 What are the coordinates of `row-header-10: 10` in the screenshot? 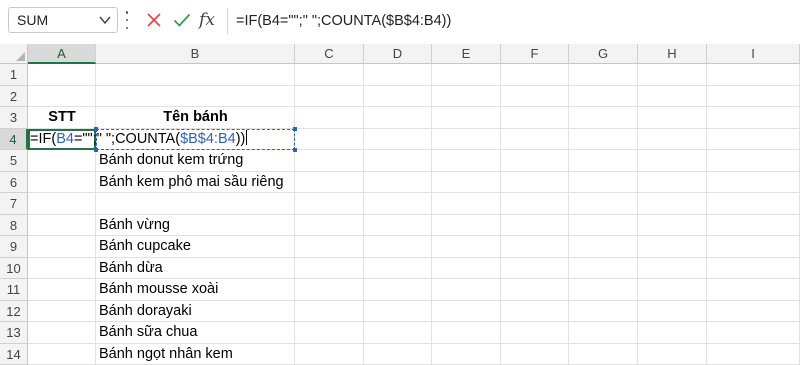 It's located at (14, 268).